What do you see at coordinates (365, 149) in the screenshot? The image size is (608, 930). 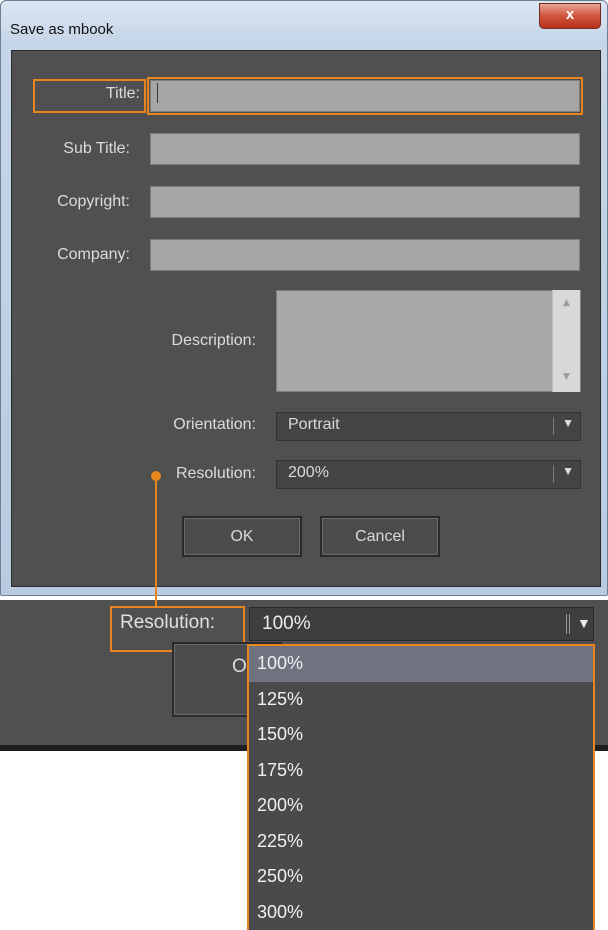 I see `subtitle-input` at bounding box center [365, 149].